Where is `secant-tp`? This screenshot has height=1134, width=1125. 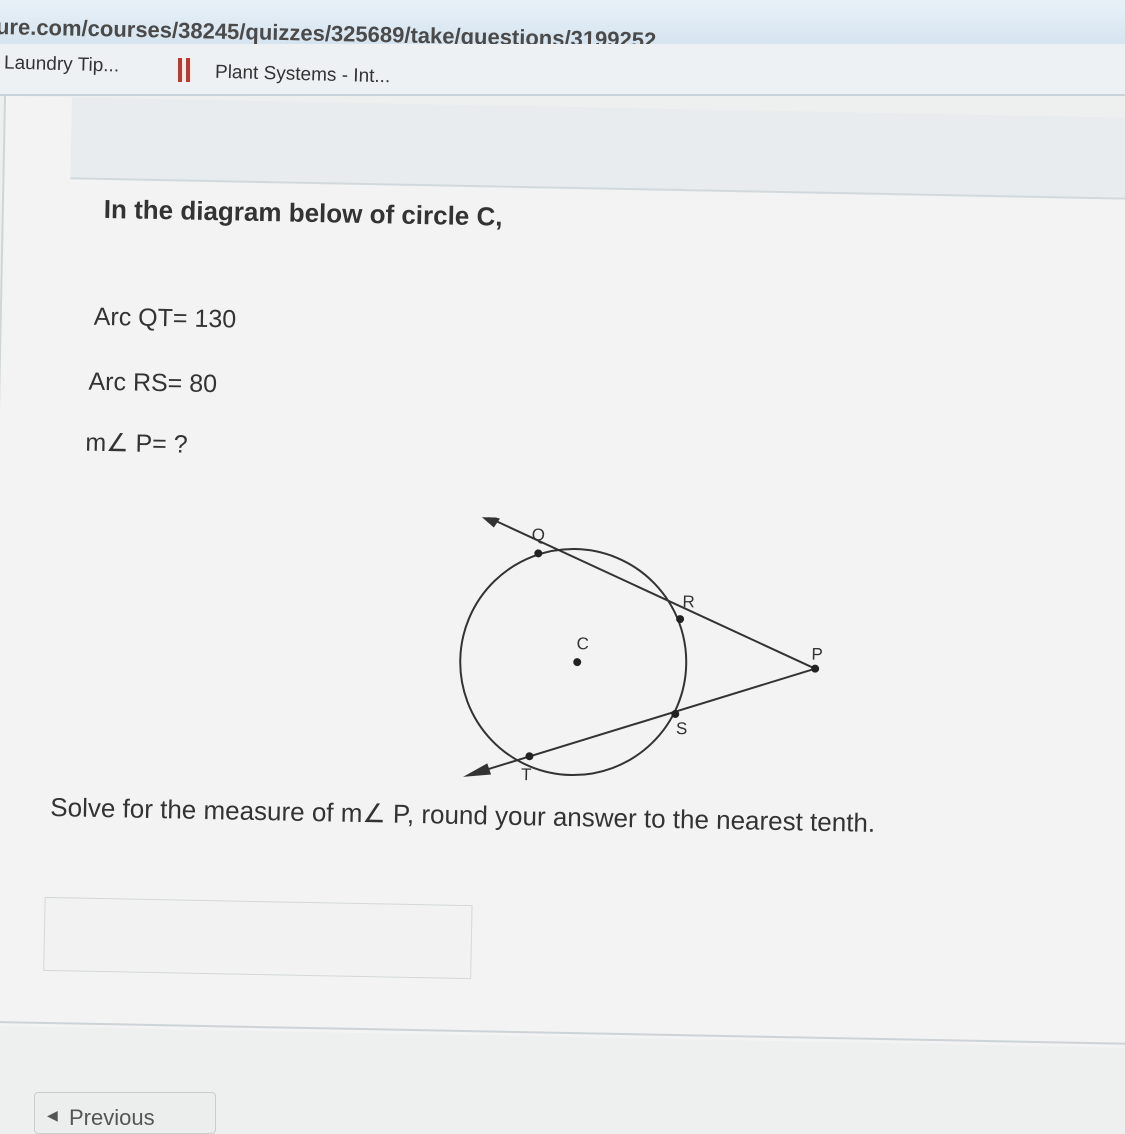 secant-tp is located at coordinates (645, 721).